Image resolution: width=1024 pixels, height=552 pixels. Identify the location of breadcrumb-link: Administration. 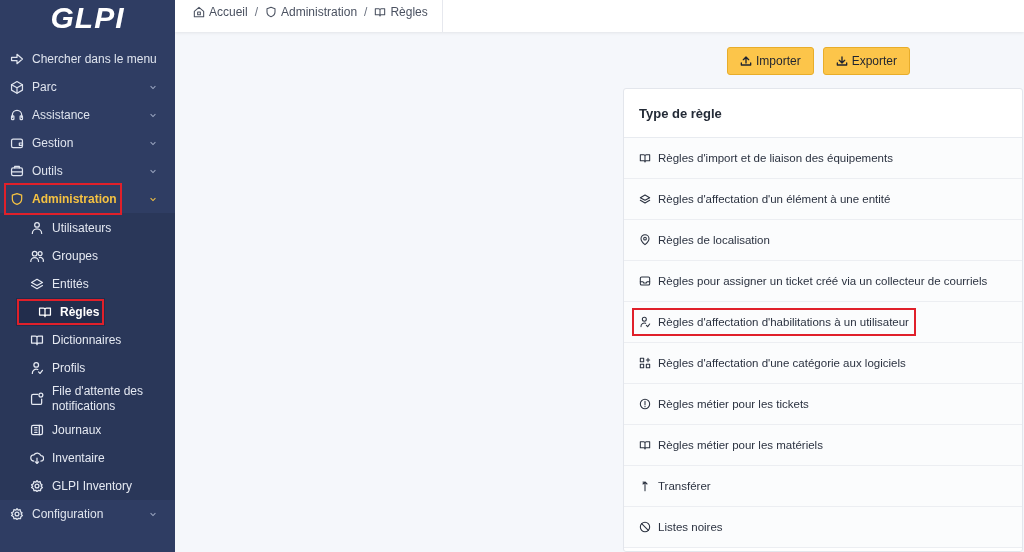
(311, 12).